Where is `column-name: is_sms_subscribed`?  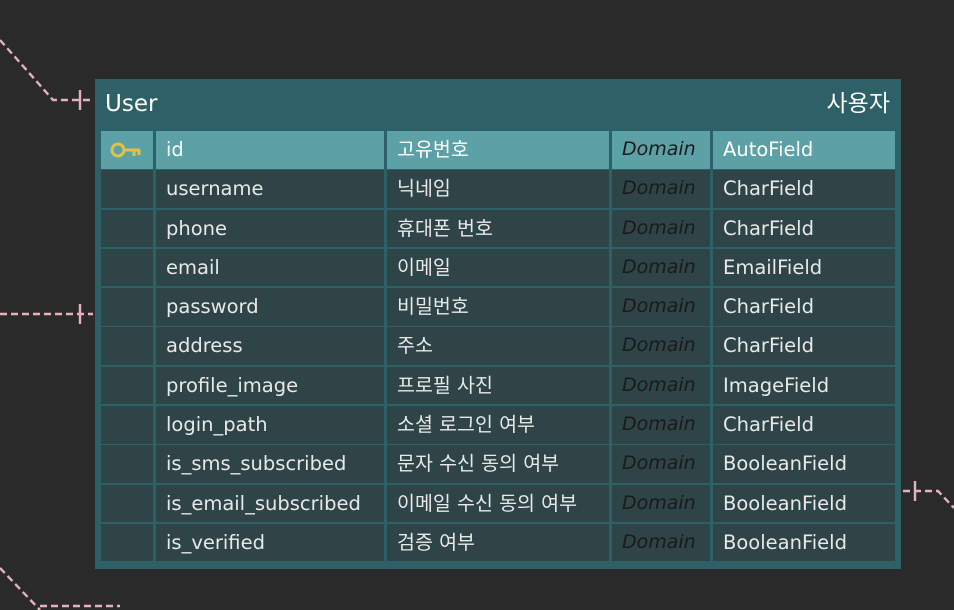
column-name: is_sms_subscribed is located at coordinates (270, 464).